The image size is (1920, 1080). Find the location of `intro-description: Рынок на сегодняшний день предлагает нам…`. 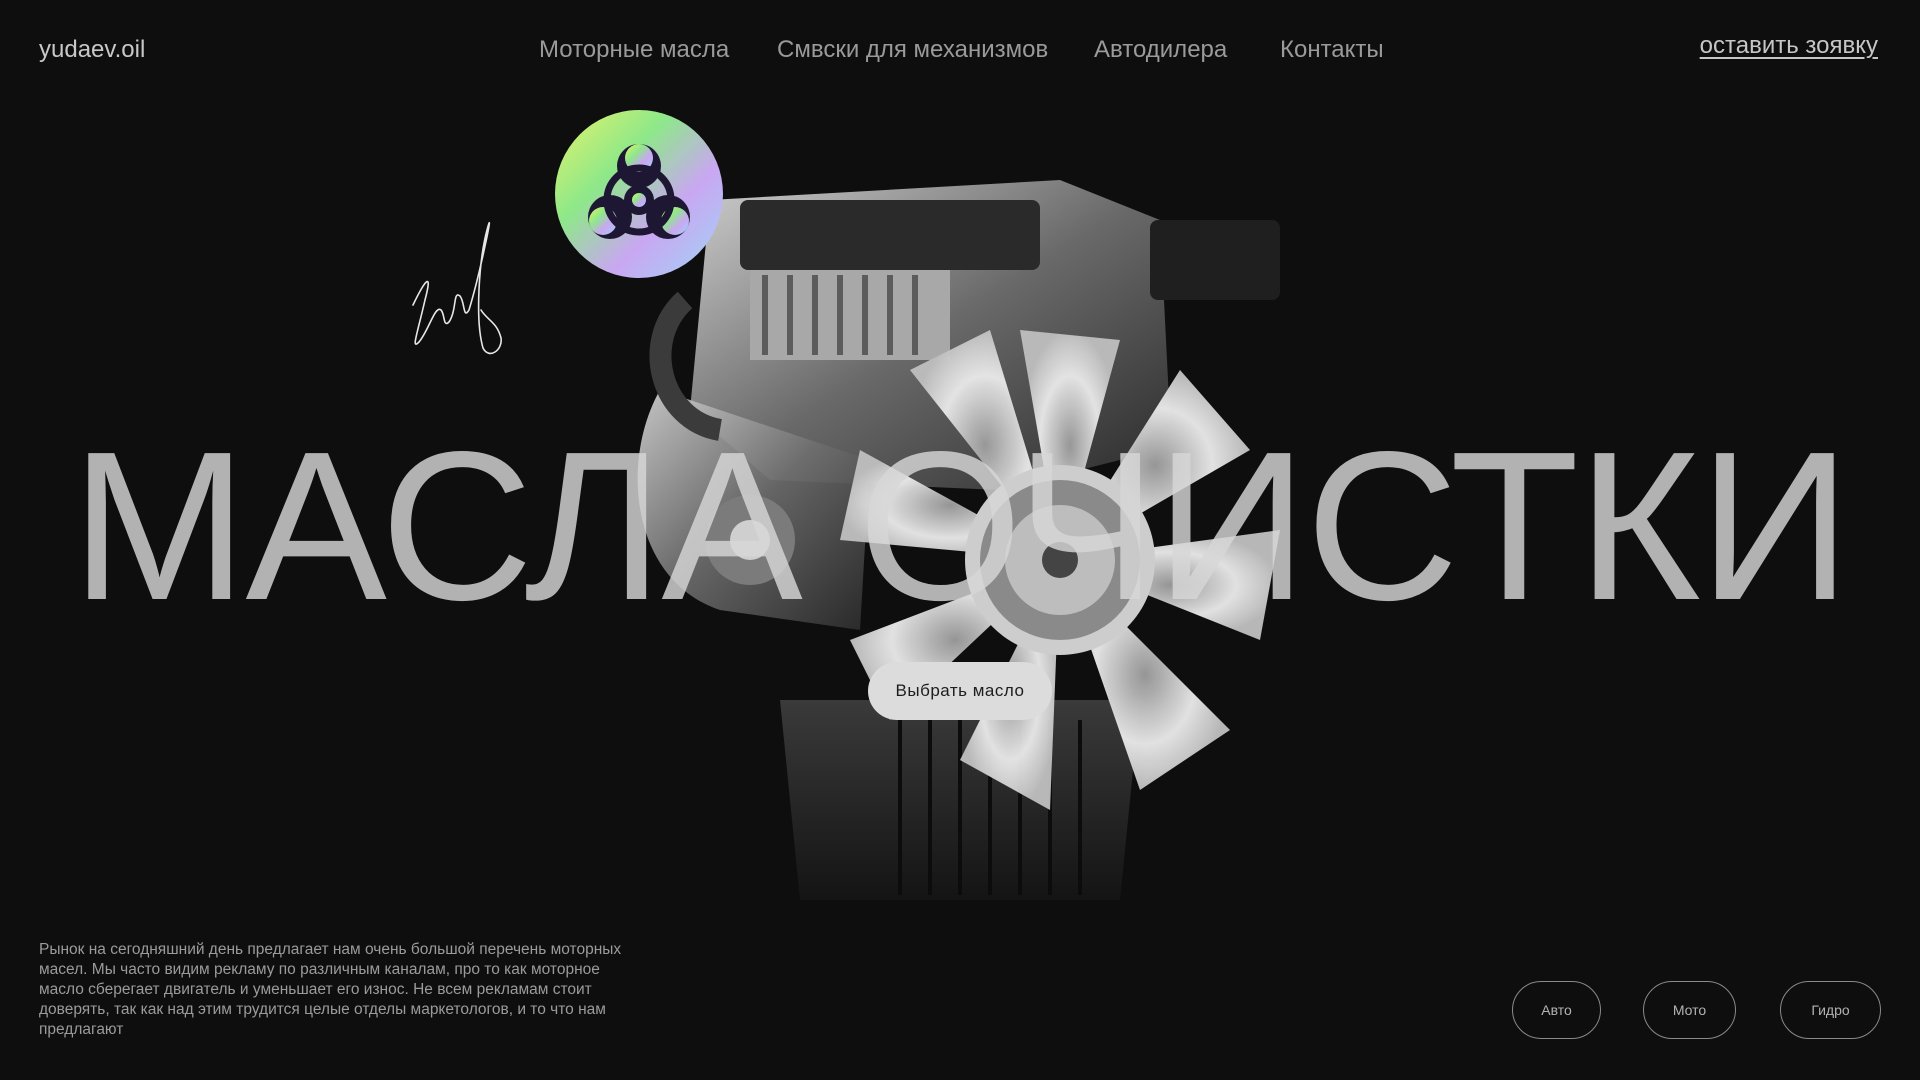

intro-description: Рынок на сегодняшний день предлагает нам… is located at coordinates (330, 989).